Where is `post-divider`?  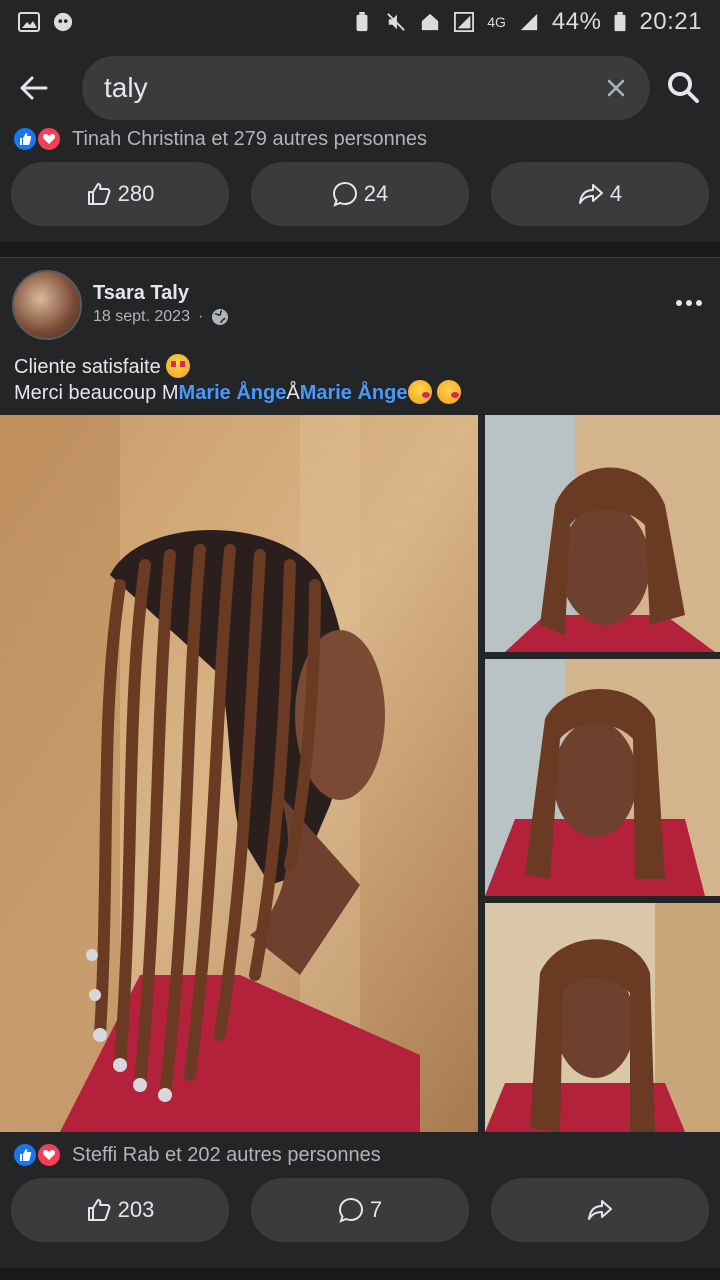
post-divider is located at coordinates (360, 250).